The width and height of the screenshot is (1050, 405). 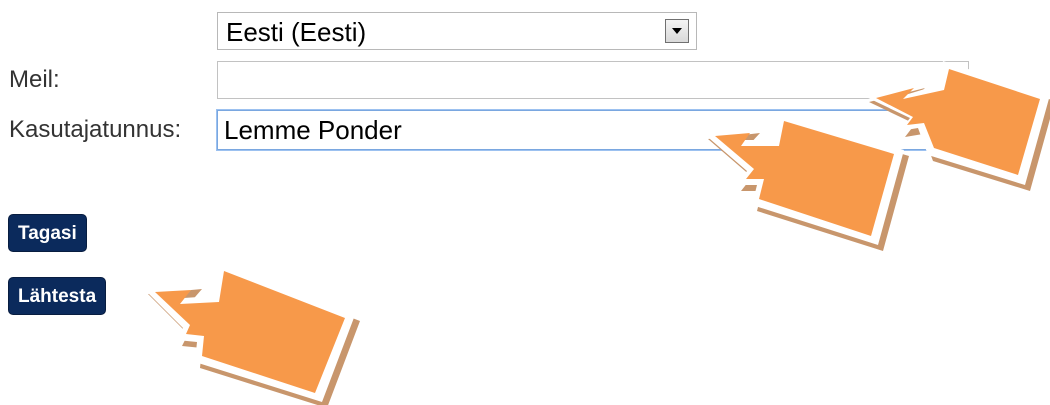 What do you see at coordinates (47, 233) in the screenshot?
I see `back-button: Tagasi` at bounding box center [47, 233].